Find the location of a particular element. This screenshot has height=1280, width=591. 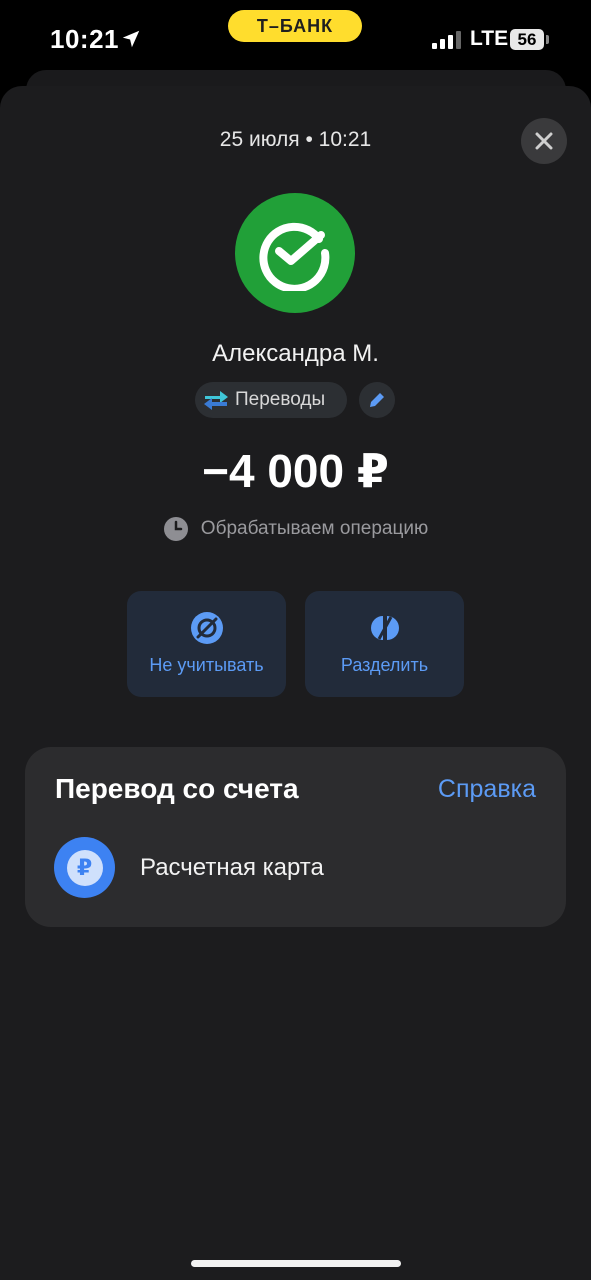

battery-nub is located at coordinates (547, 39).